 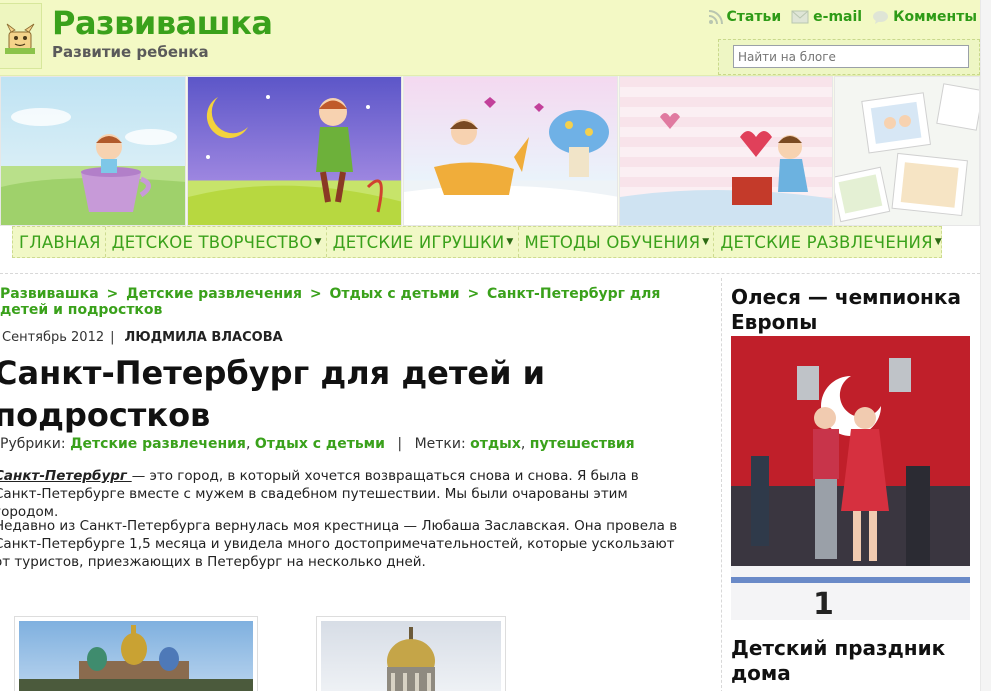 I want to click on logo-icon, so click(x=20, y=38).